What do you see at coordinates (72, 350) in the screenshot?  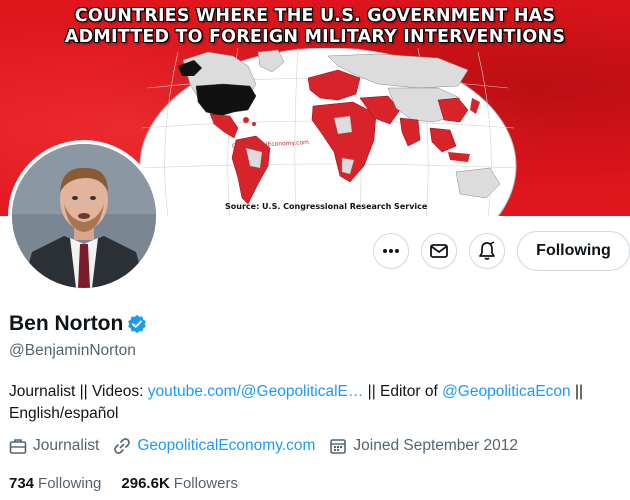 I see `profile-handle: @BenjaminNorton` at bounding box center [72, 350].